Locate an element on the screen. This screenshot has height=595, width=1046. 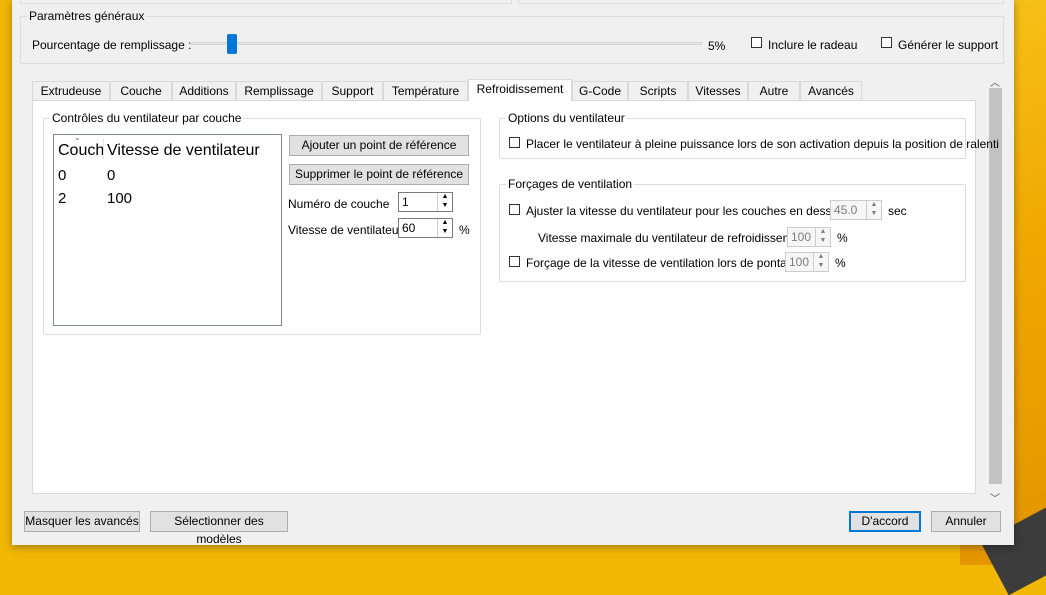
adjust-speed-checkbox is located at coordinates (514, 209).